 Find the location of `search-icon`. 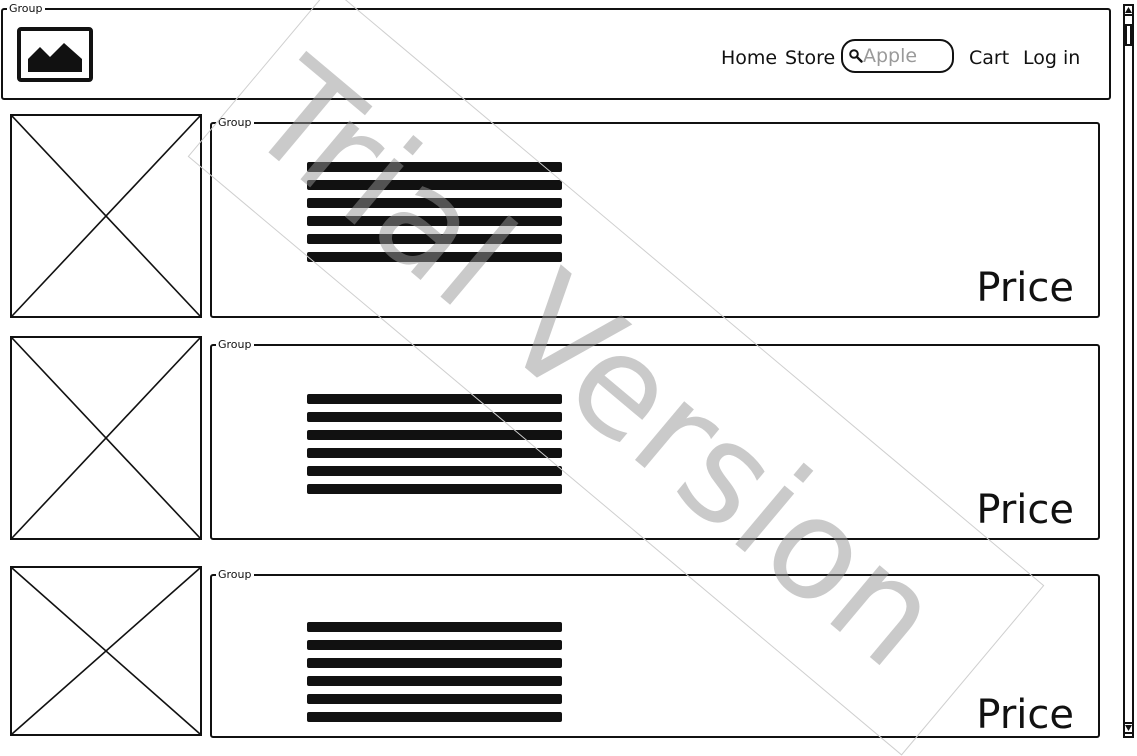

search-icon is located at coordinates (856, 56).